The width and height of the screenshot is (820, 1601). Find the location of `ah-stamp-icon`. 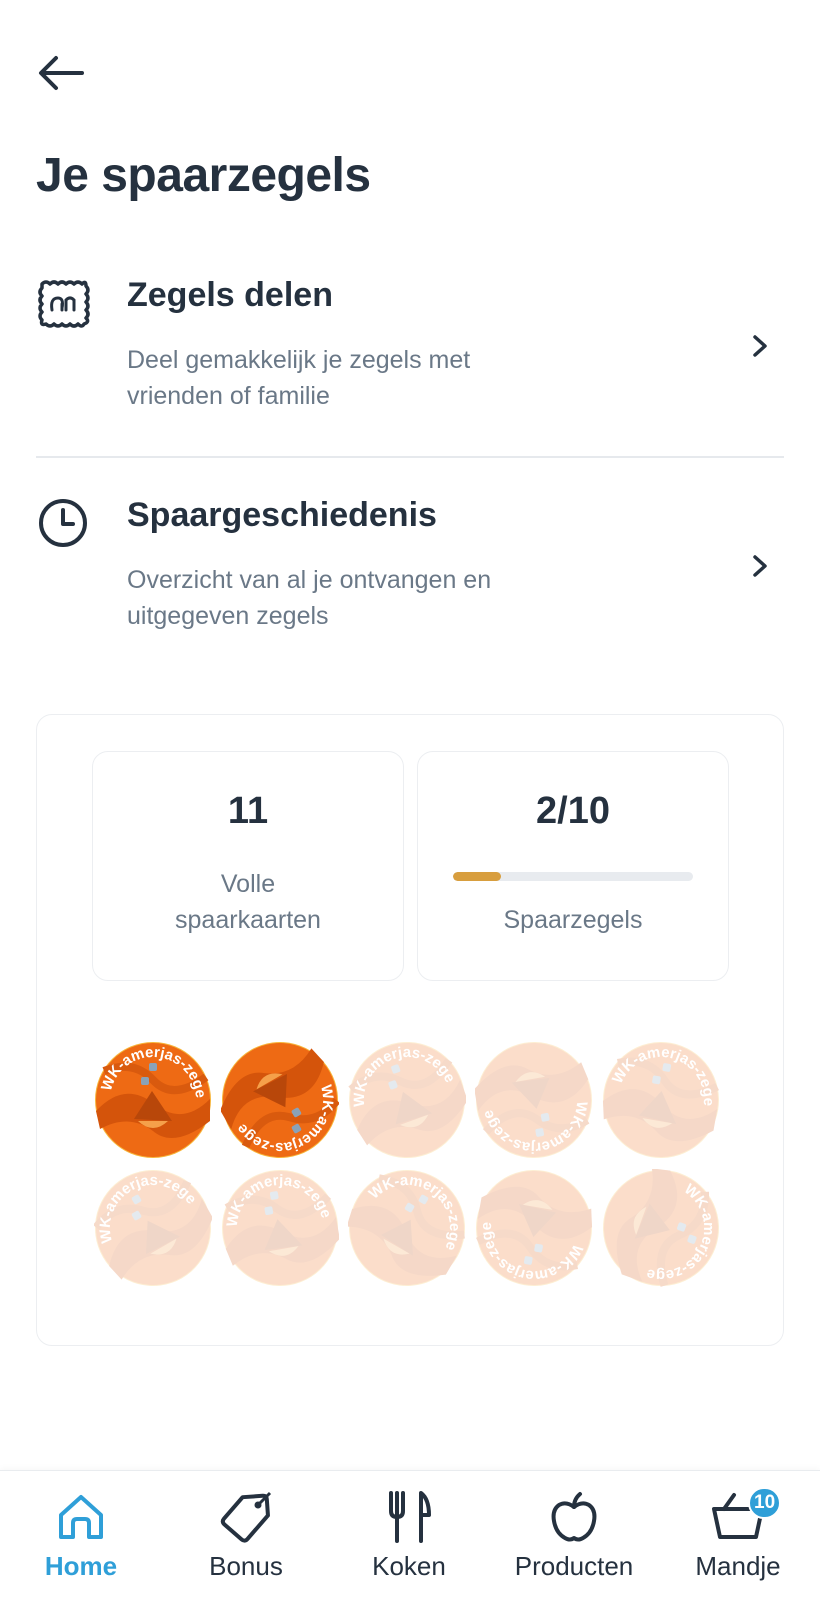

ah-stamp-icon is located at coordinates (64, 304).